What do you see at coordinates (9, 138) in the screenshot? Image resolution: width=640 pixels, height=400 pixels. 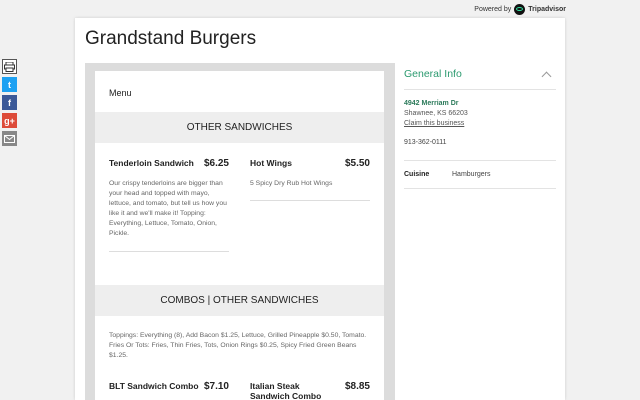 I see `email-icon` at bounding box center [9, 138].